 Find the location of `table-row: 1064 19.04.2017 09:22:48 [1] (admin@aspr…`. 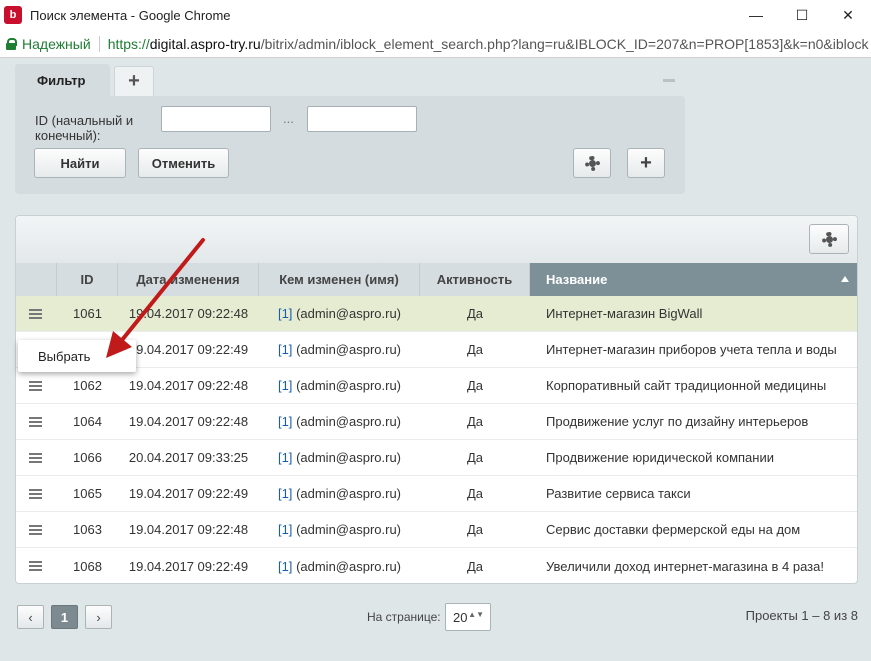

table-row: 1064 19.04.2017 09:22:48 [1] (admin@aspr… is located at coordinates (436, 422).